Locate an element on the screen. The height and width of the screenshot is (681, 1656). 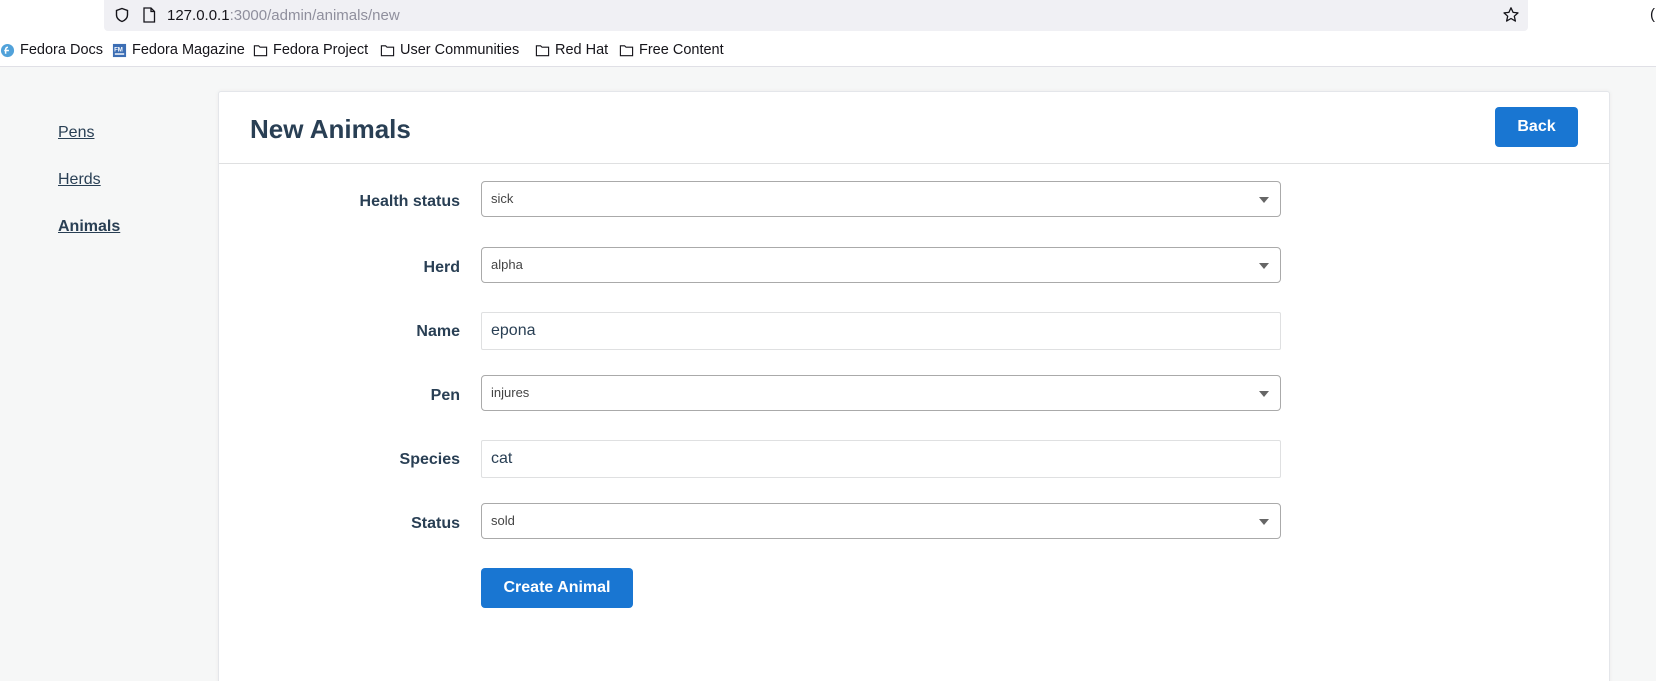
fedora-icon is located at coordinates (7, 50).